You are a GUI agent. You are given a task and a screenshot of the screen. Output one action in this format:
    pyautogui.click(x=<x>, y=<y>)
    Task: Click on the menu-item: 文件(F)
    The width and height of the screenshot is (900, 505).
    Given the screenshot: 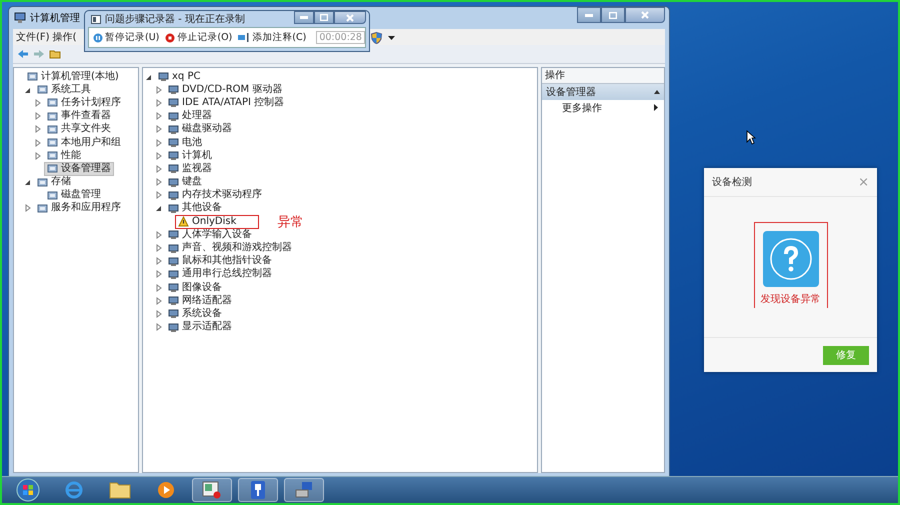 What is the action you would take?
    pyautogui.click(x=33, y=37)
    